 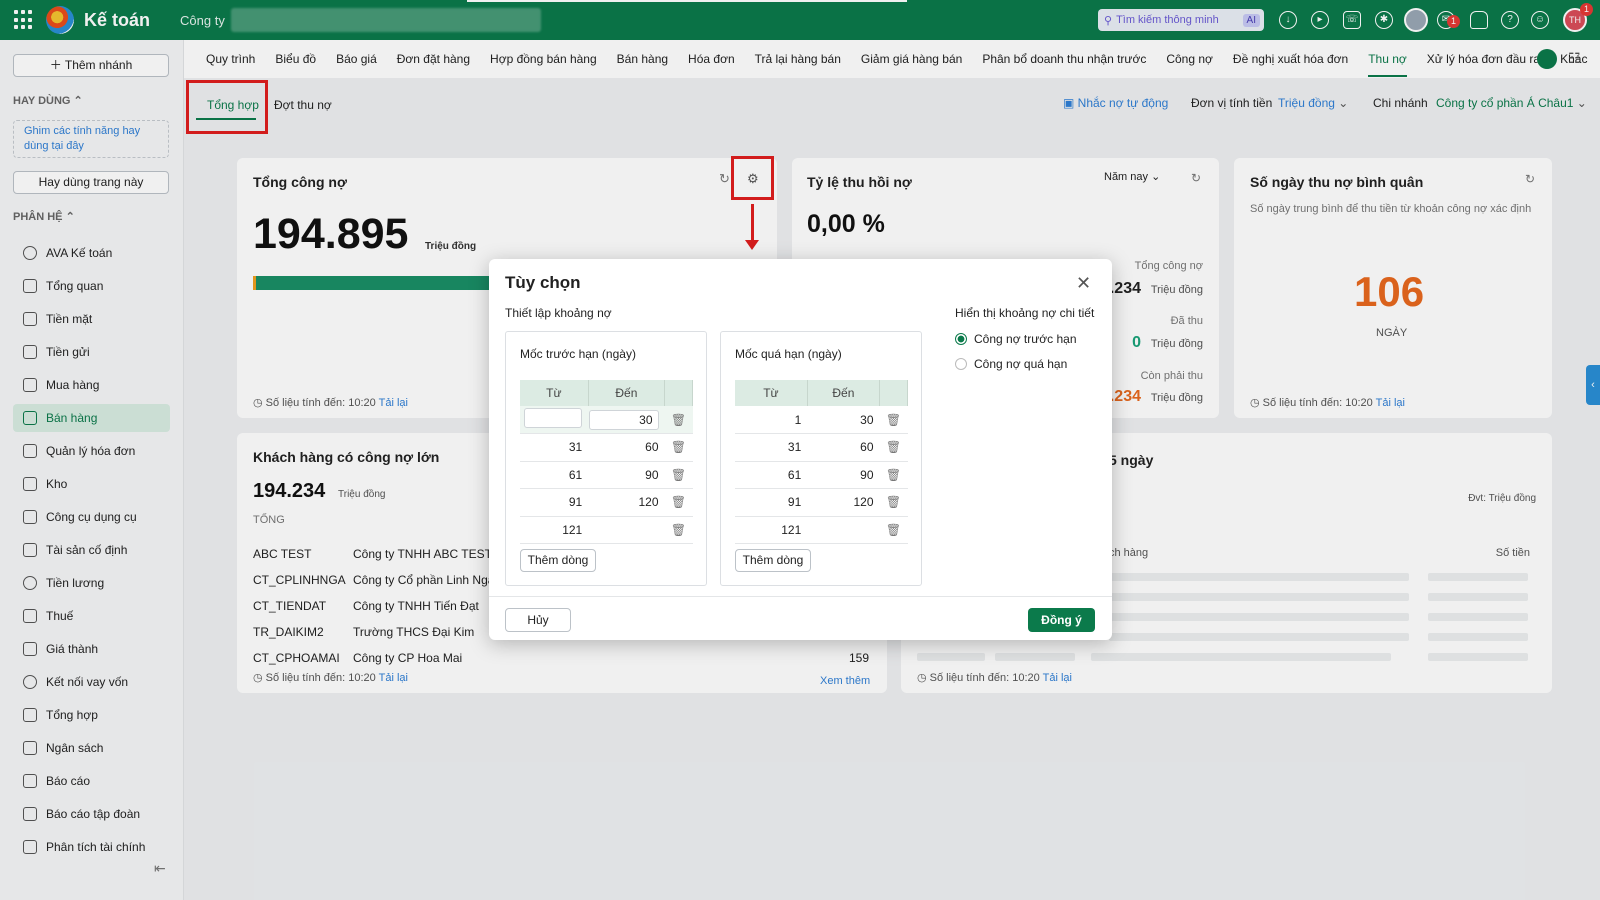 What do you see at coordinates (578, 354) in the screenshot?
I see `before-due-title: Mốc trước hạn (ngày)` at bounding box center [578, 354].